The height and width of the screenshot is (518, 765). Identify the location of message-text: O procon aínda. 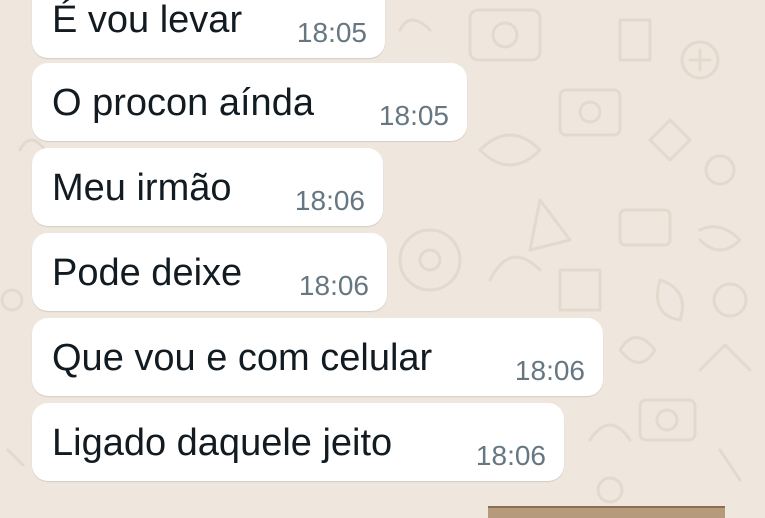
(183, 103).